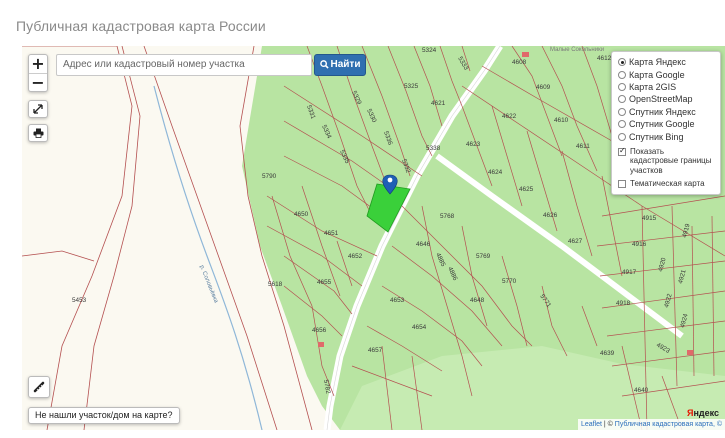 The image size is (725, 438). Describe the element at coordinates (141, 26) in the screenshot. I see `page-title: Публичная кадастровая карта России` at that location.